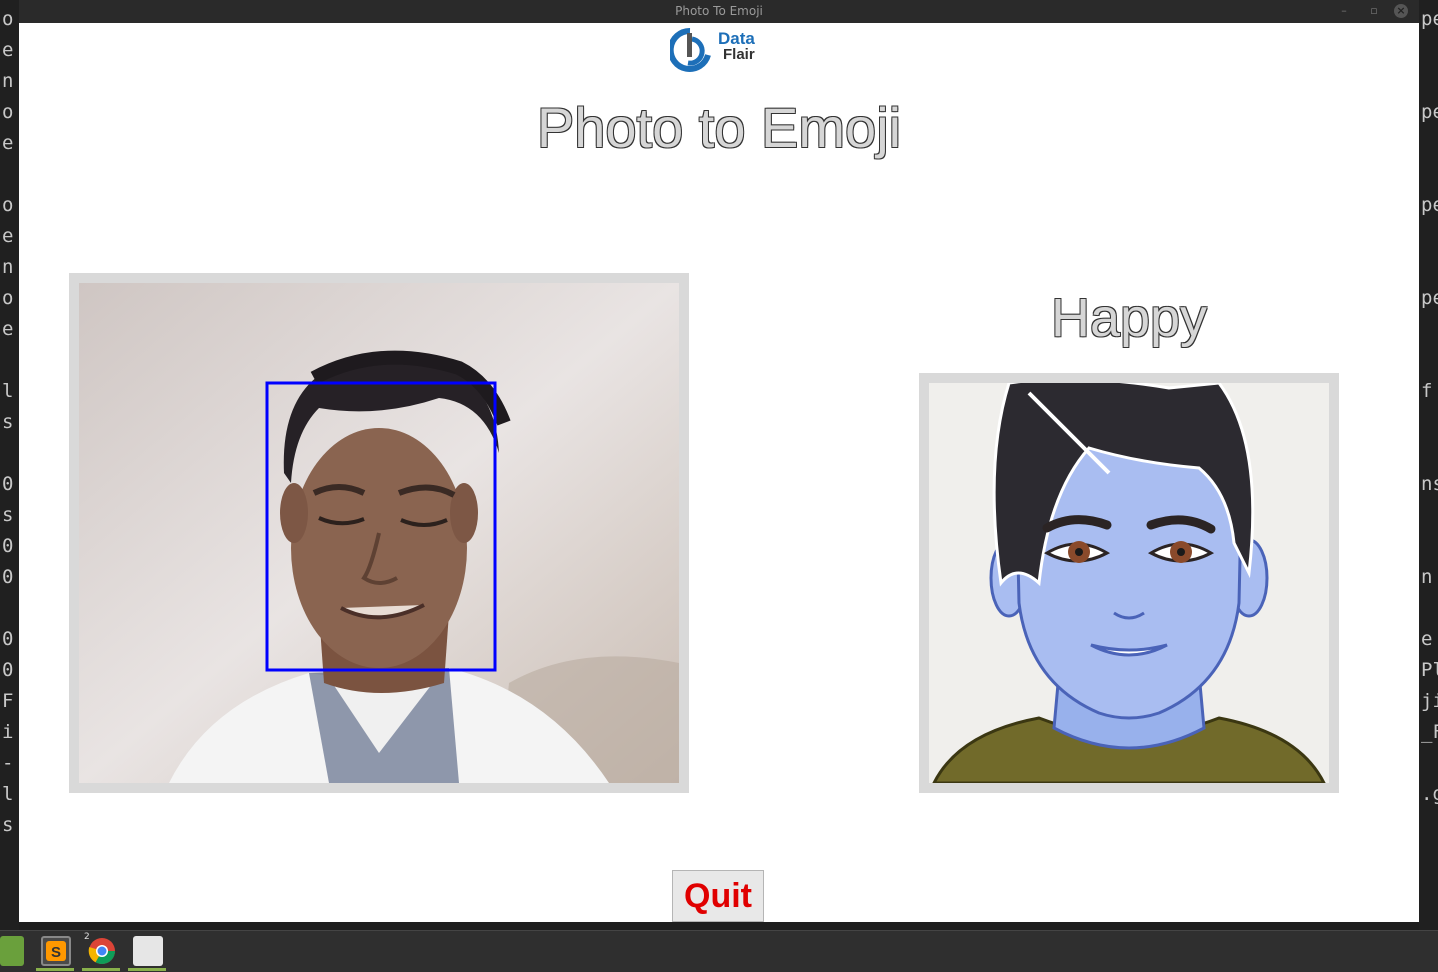  Describe the element at coordinates (148, 951) in the screenshot. I see `python-window-icon` at that location.